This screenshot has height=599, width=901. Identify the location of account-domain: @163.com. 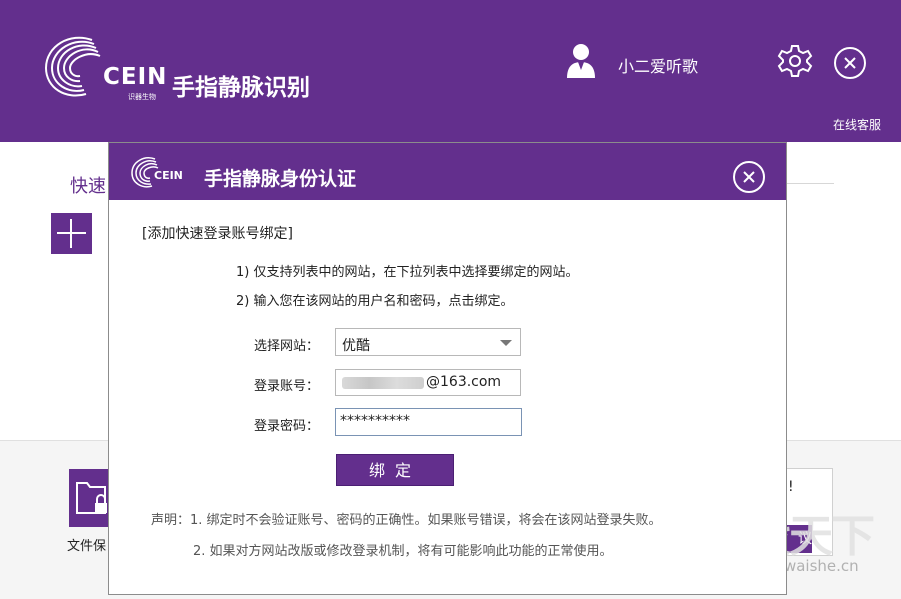
(464, 382).